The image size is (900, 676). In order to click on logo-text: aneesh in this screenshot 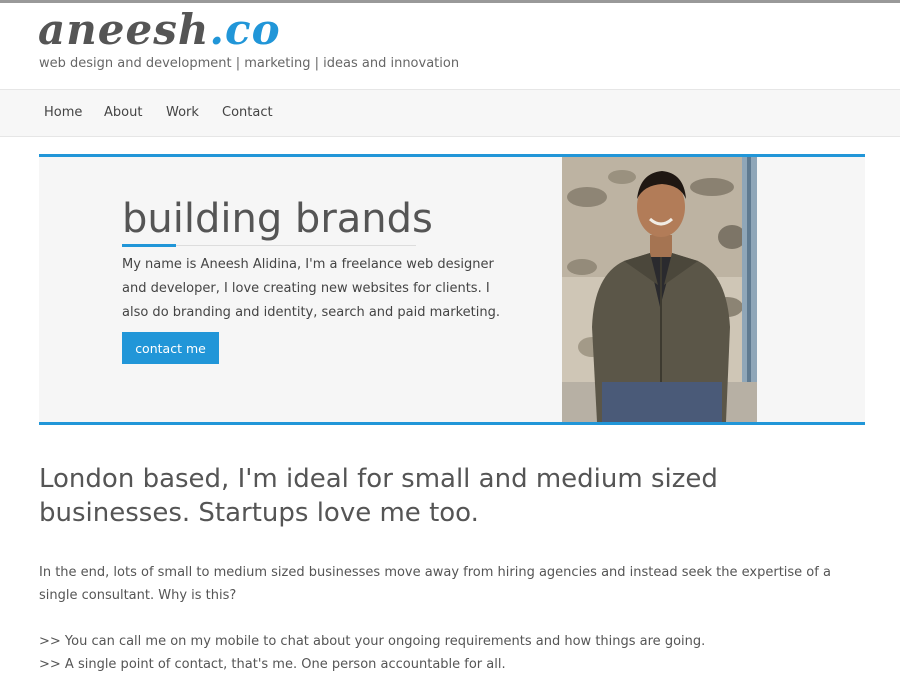, I will do `click(124, 29)`.